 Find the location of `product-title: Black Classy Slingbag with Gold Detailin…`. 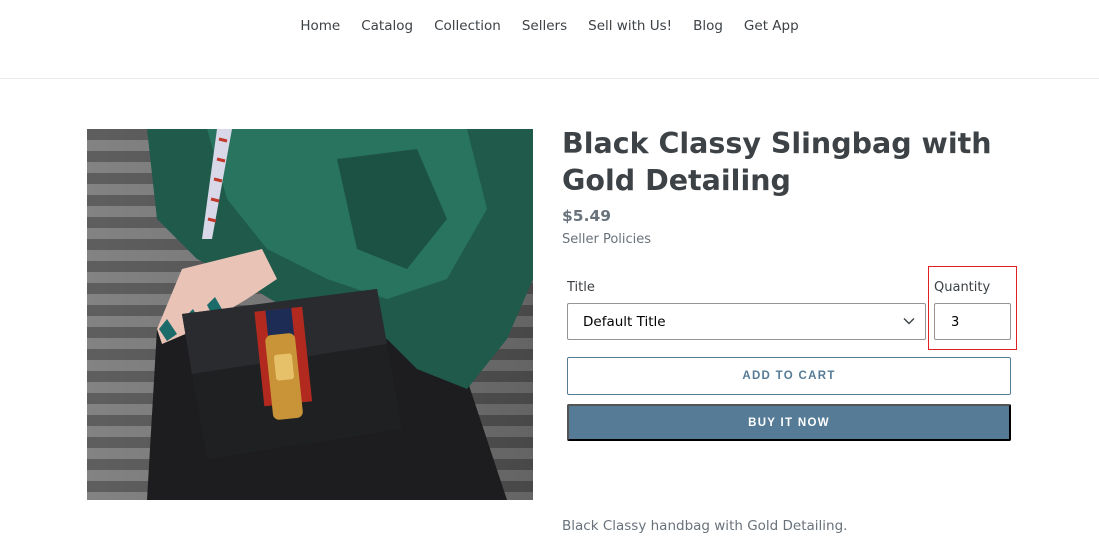

product-title: Black Classy Slingbag with Gold Detailin… is located at coordinates (777, 162).